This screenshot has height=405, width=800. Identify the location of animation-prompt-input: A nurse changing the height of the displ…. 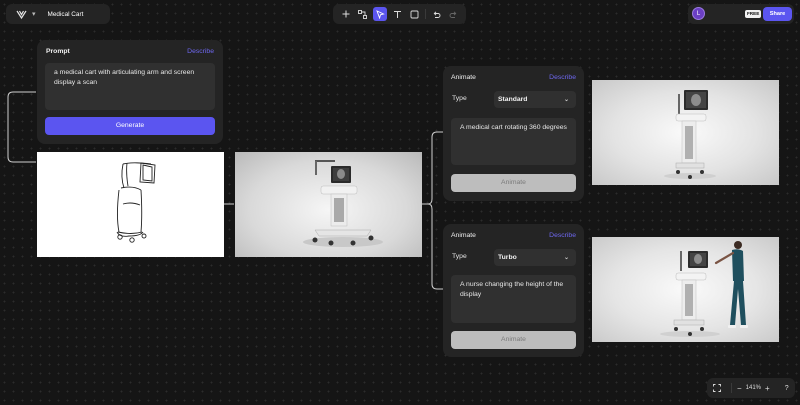
(513, 299).